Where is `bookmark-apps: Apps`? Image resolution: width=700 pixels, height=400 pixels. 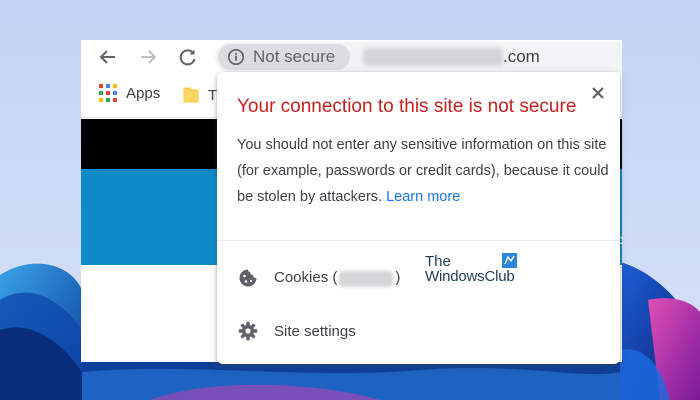
bookmark-apps: Apps is located at coordinates (129, 93).